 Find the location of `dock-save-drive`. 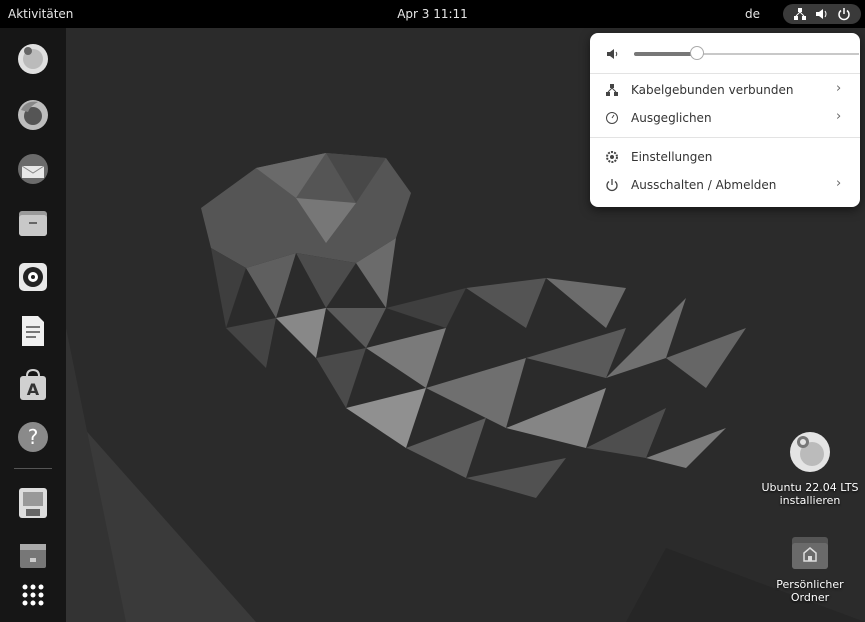

dock-save-drive is located at coordinates (33, 503).